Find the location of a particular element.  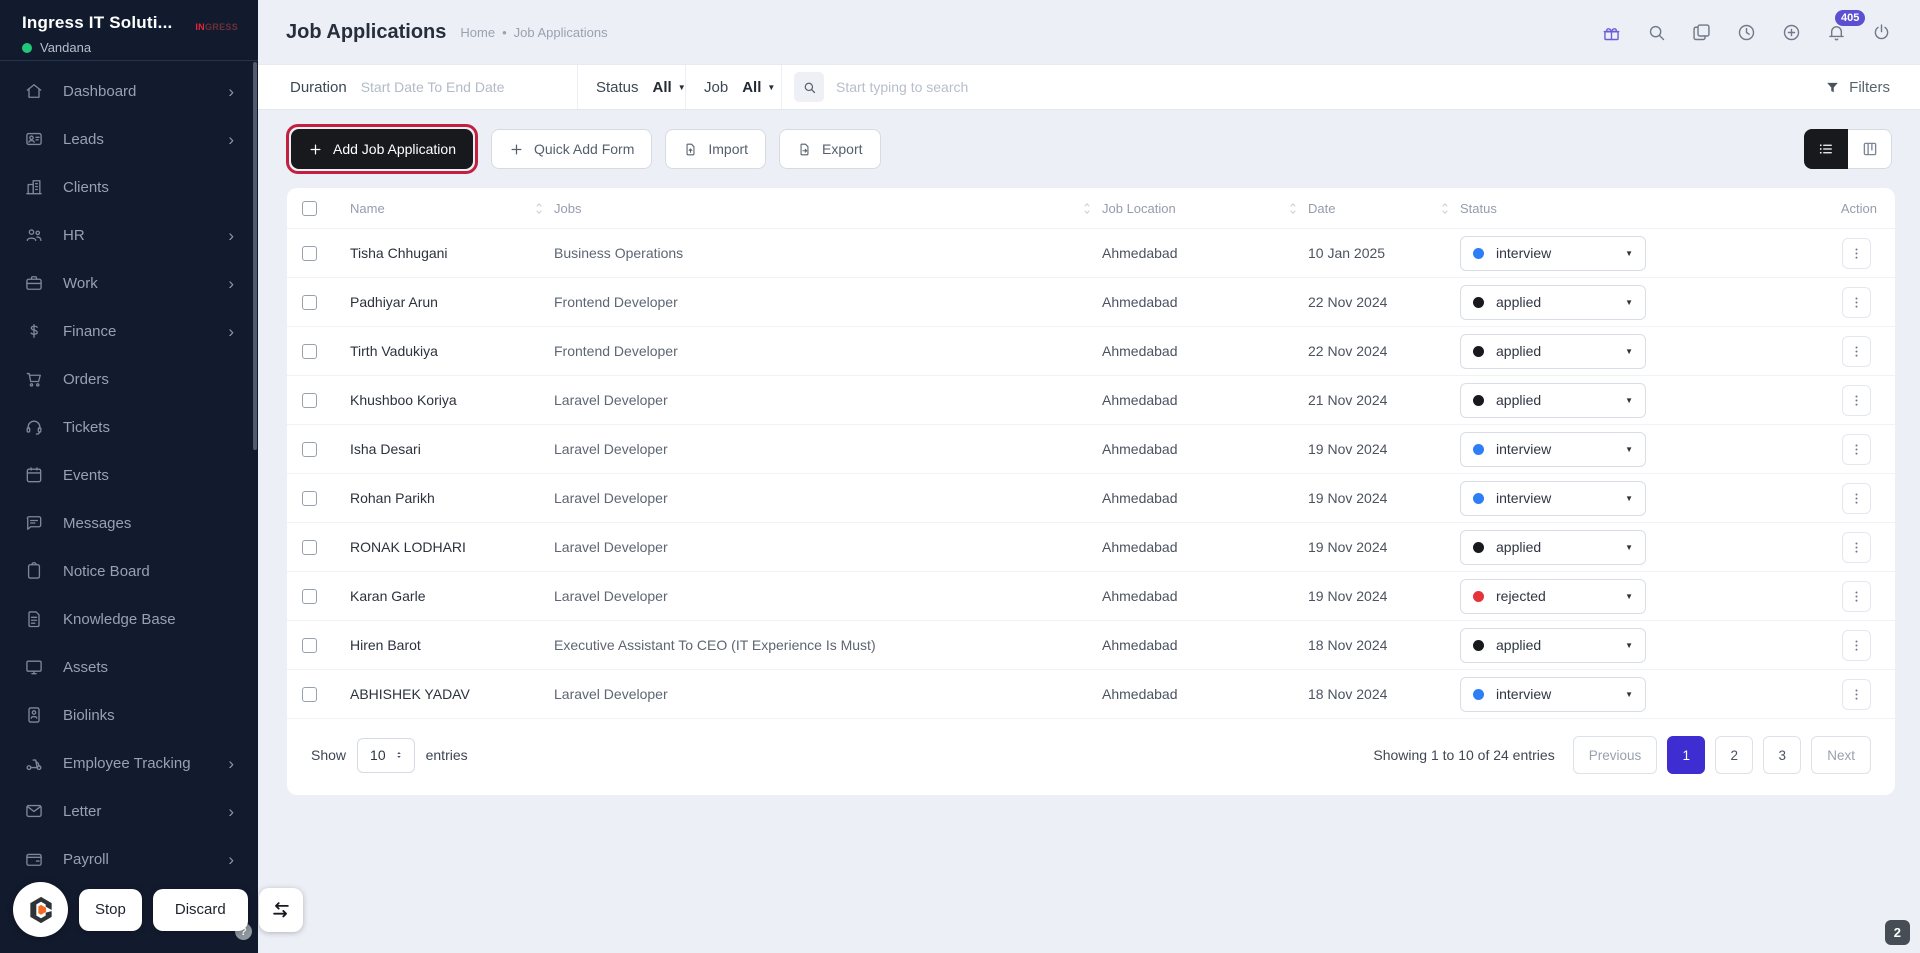

applicant-name: RONAK LODHARI is located at coordinates (452, 547).